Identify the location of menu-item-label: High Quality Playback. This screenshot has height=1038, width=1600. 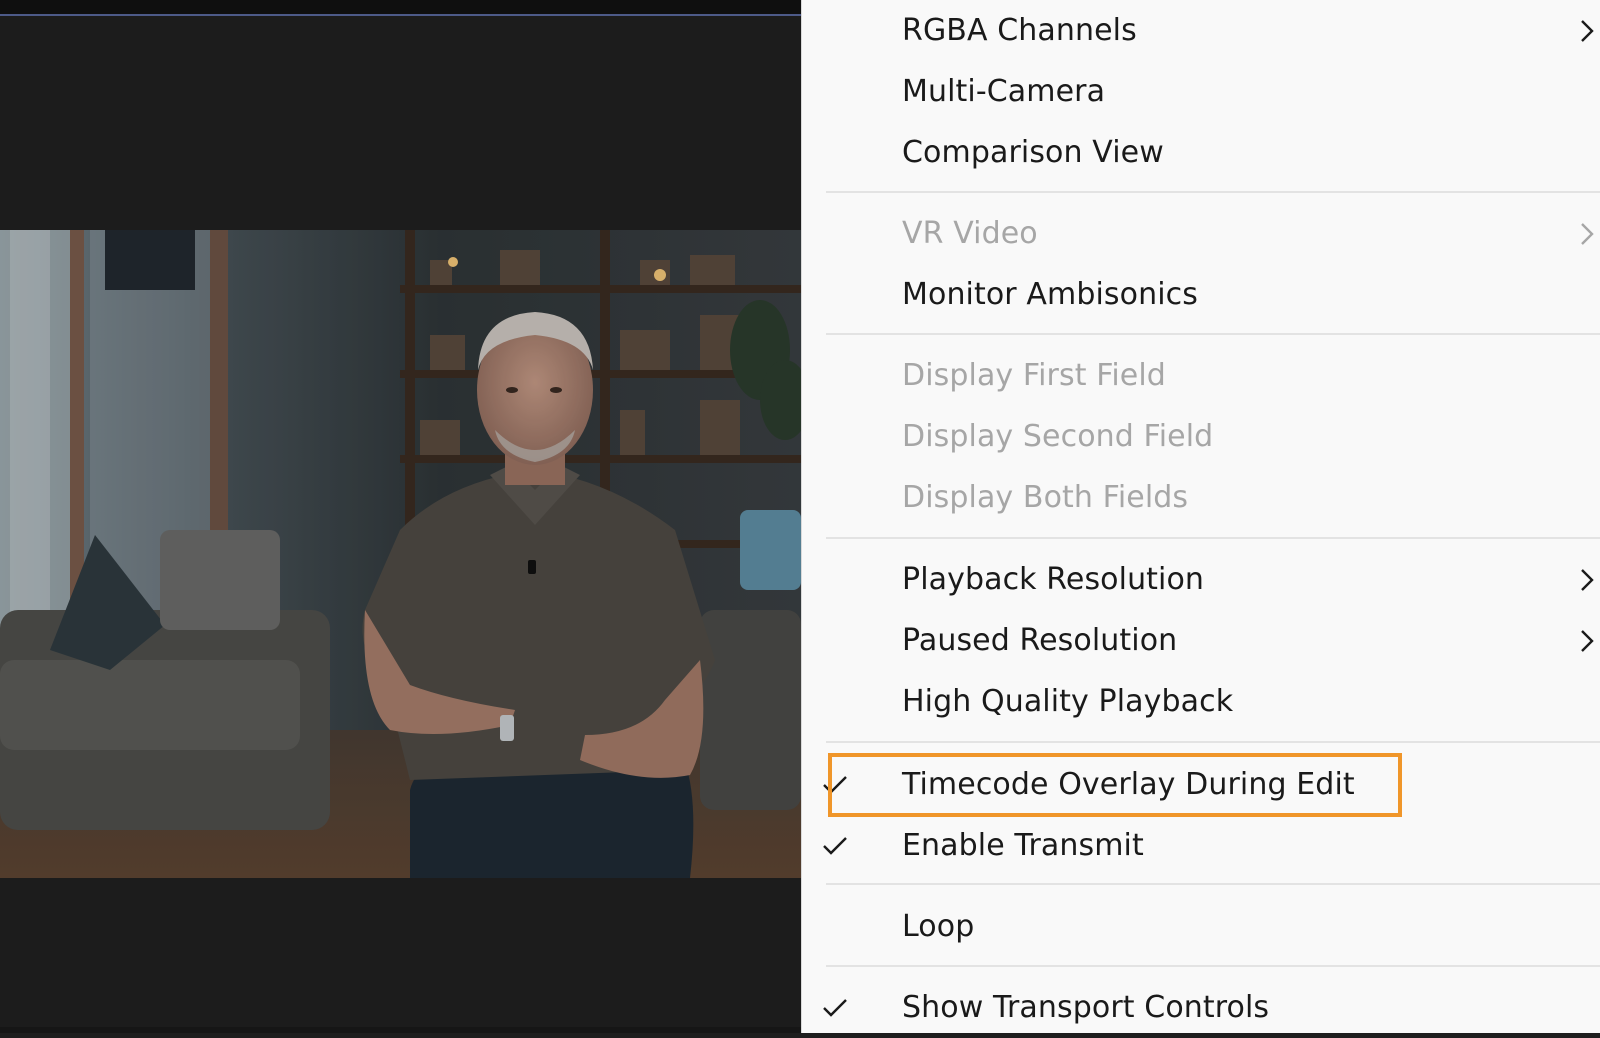
(1068, 701).